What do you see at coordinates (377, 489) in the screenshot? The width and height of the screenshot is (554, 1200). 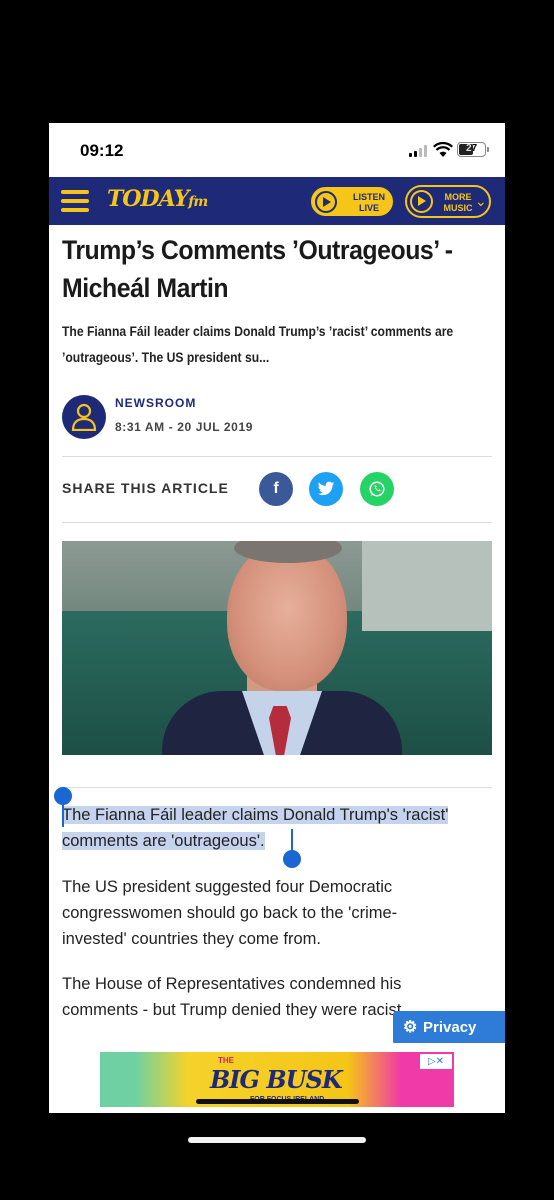 I see `whatsapp-icon` at bounding box center [377, 489].